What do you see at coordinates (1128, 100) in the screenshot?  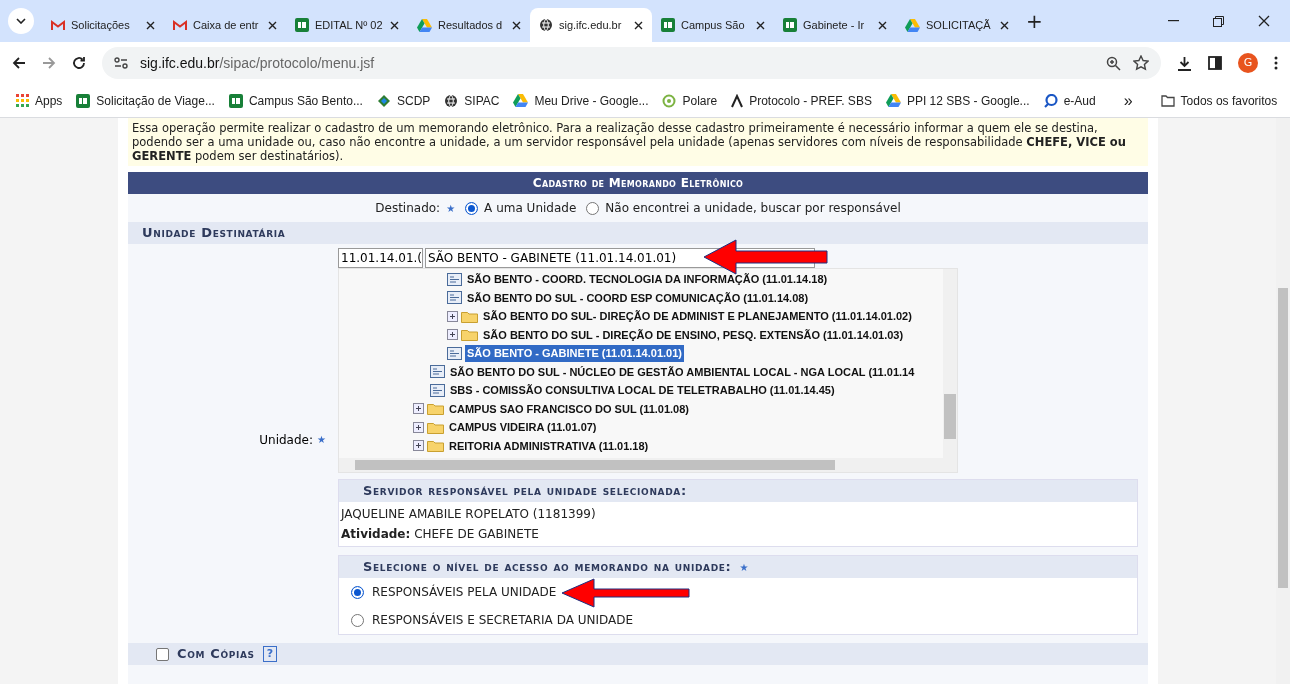 I see `more-bookmarks-button: »` at bounding box center [1128, 100].